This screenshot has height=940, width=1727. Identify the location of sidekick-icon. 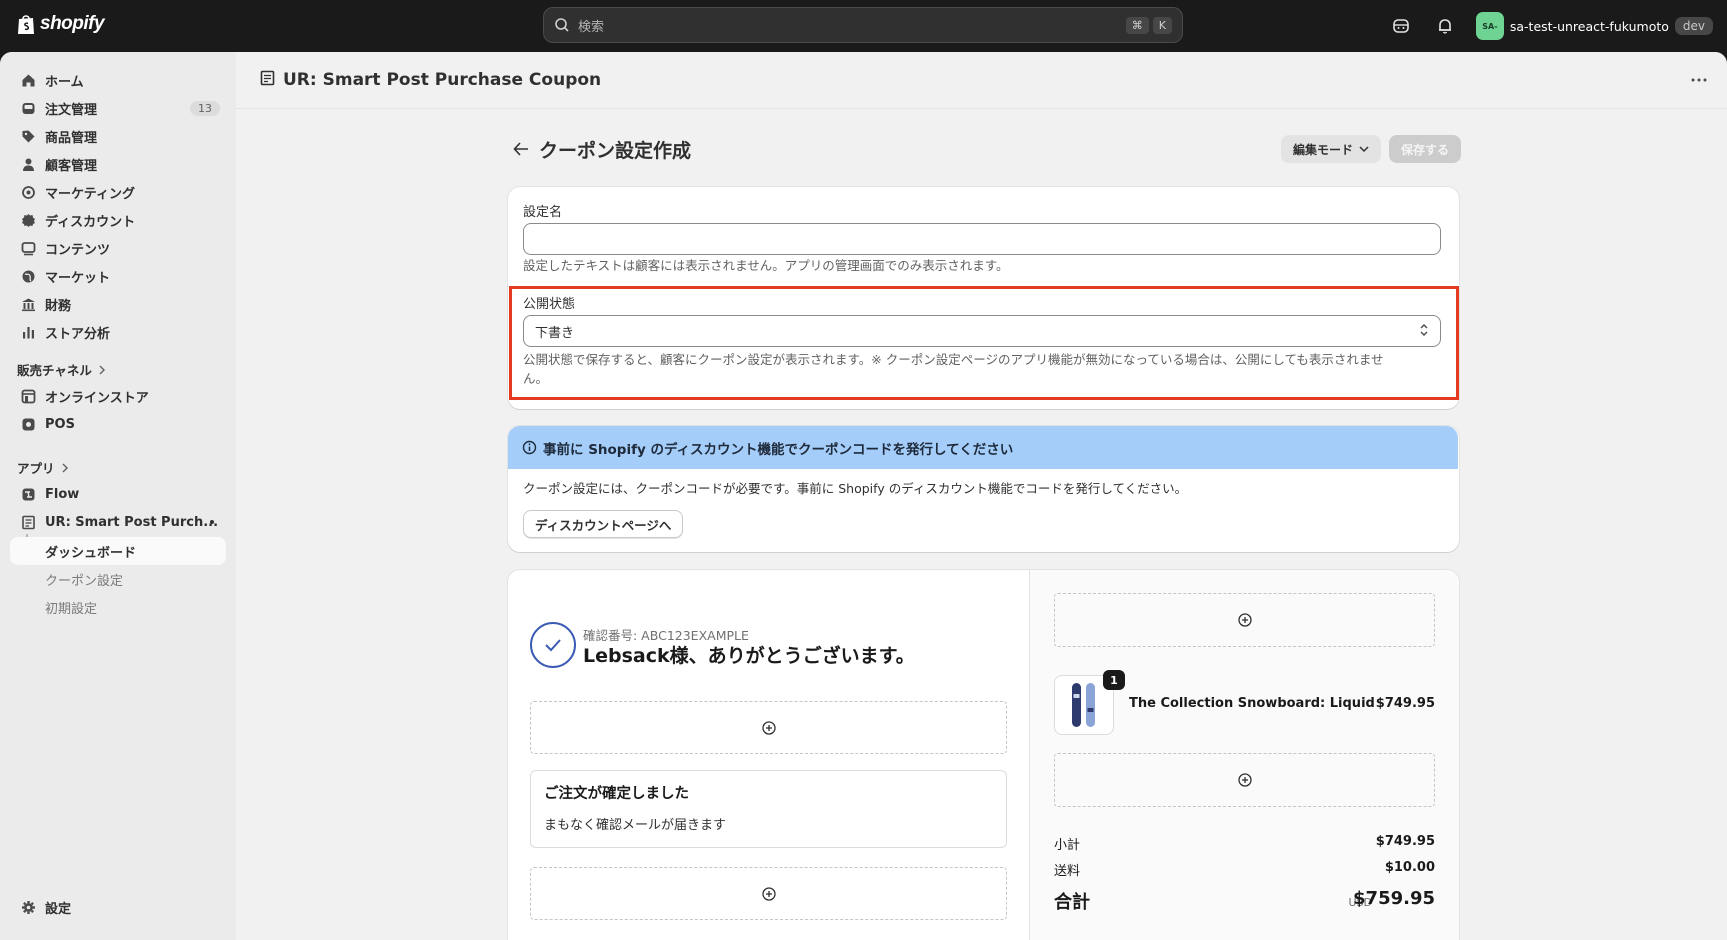
(1401, 26).